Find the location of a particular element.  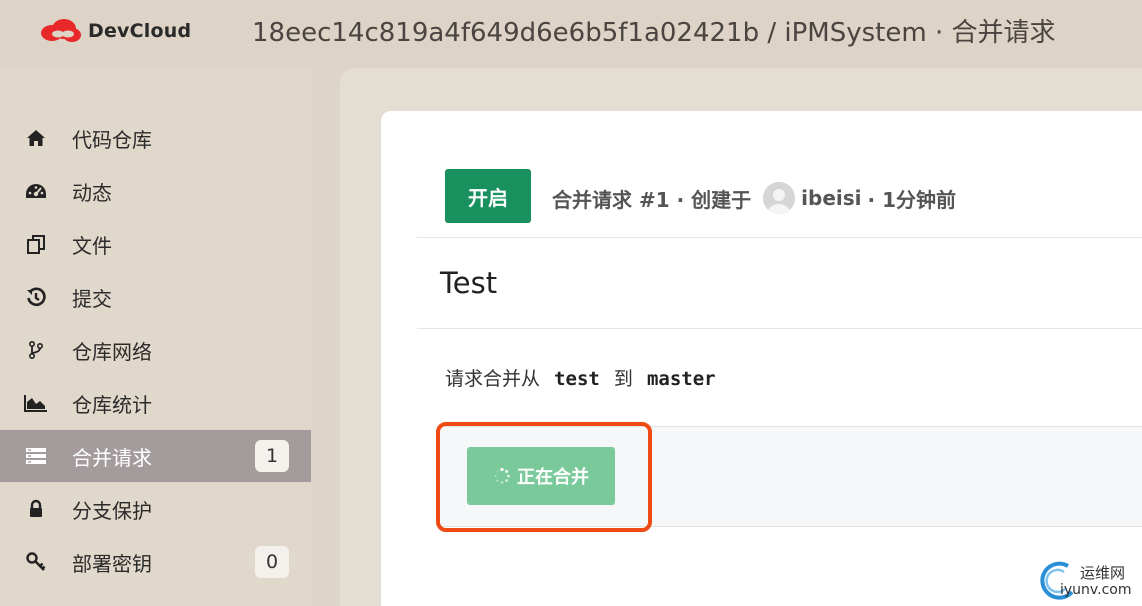

sidebar-item-label: 合并请求 is located at coordinates (112, 457).